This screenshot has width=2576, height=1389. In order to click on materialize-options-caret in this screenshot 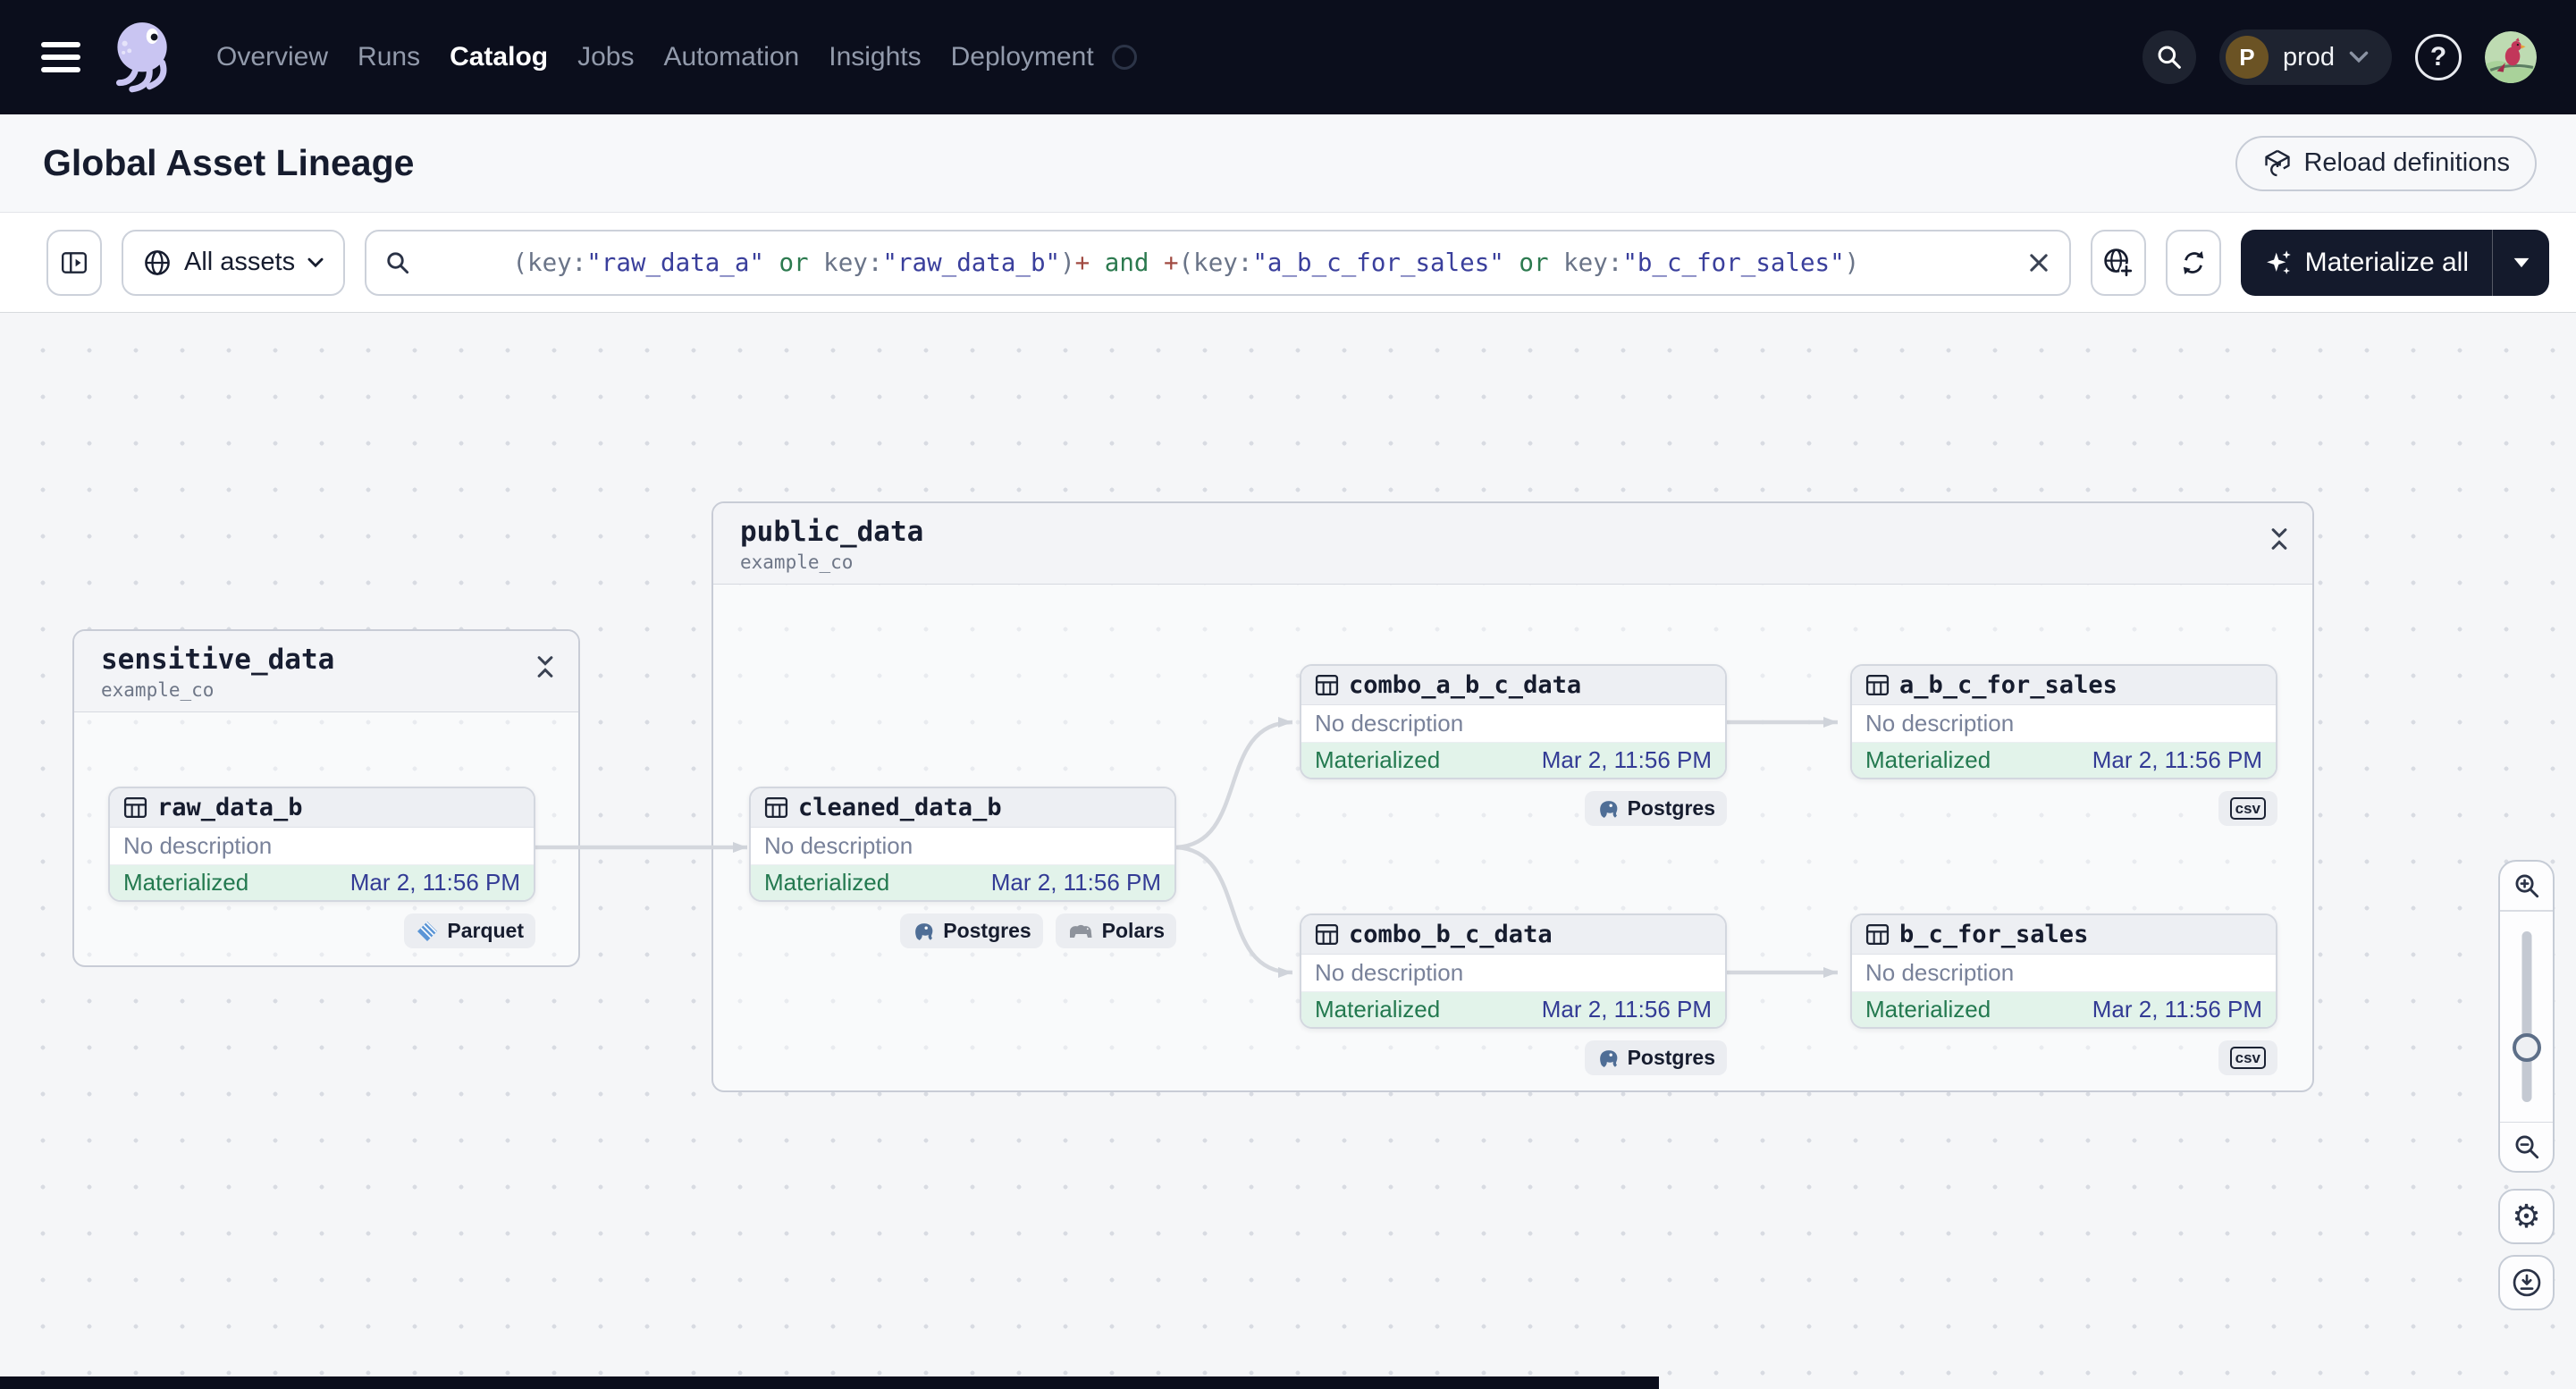, I will do `click(2521, 262)`.